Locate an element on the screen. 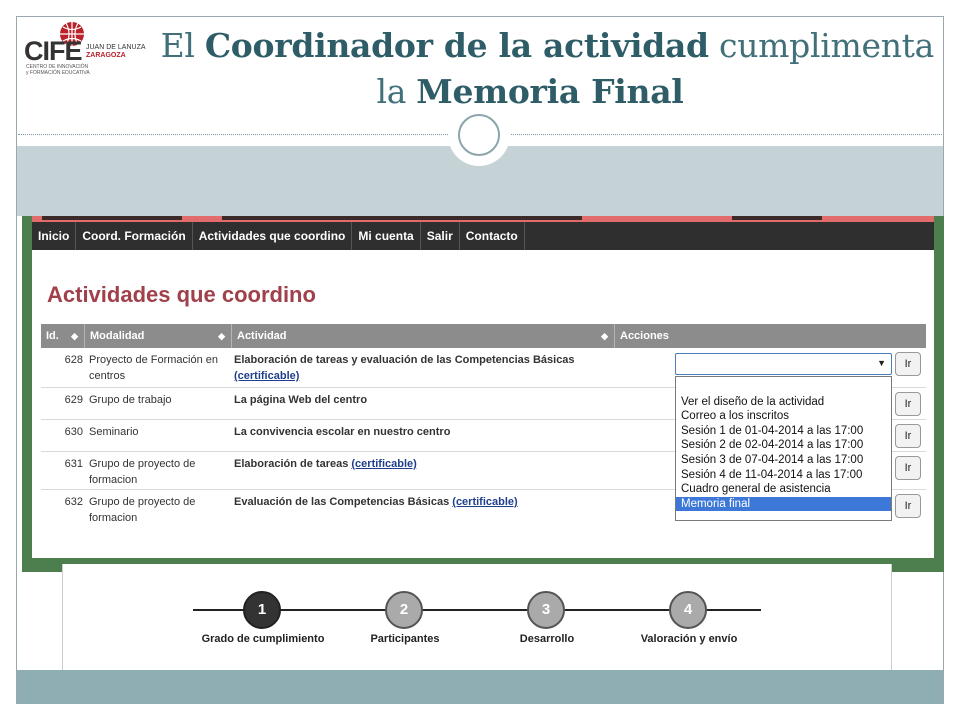  dropdown-option: Ver el diseño de la actividad is located at coordinates (783, 402).